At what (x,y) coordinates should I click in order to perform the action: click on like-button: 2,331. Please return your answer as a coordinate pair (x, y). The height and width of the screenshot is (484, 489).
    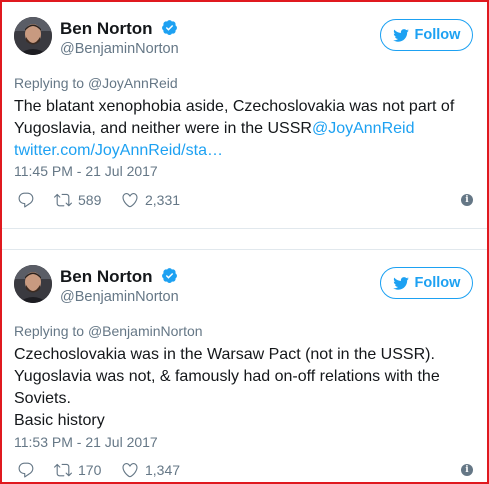
    Looking at the image, I should click on (150, 200).